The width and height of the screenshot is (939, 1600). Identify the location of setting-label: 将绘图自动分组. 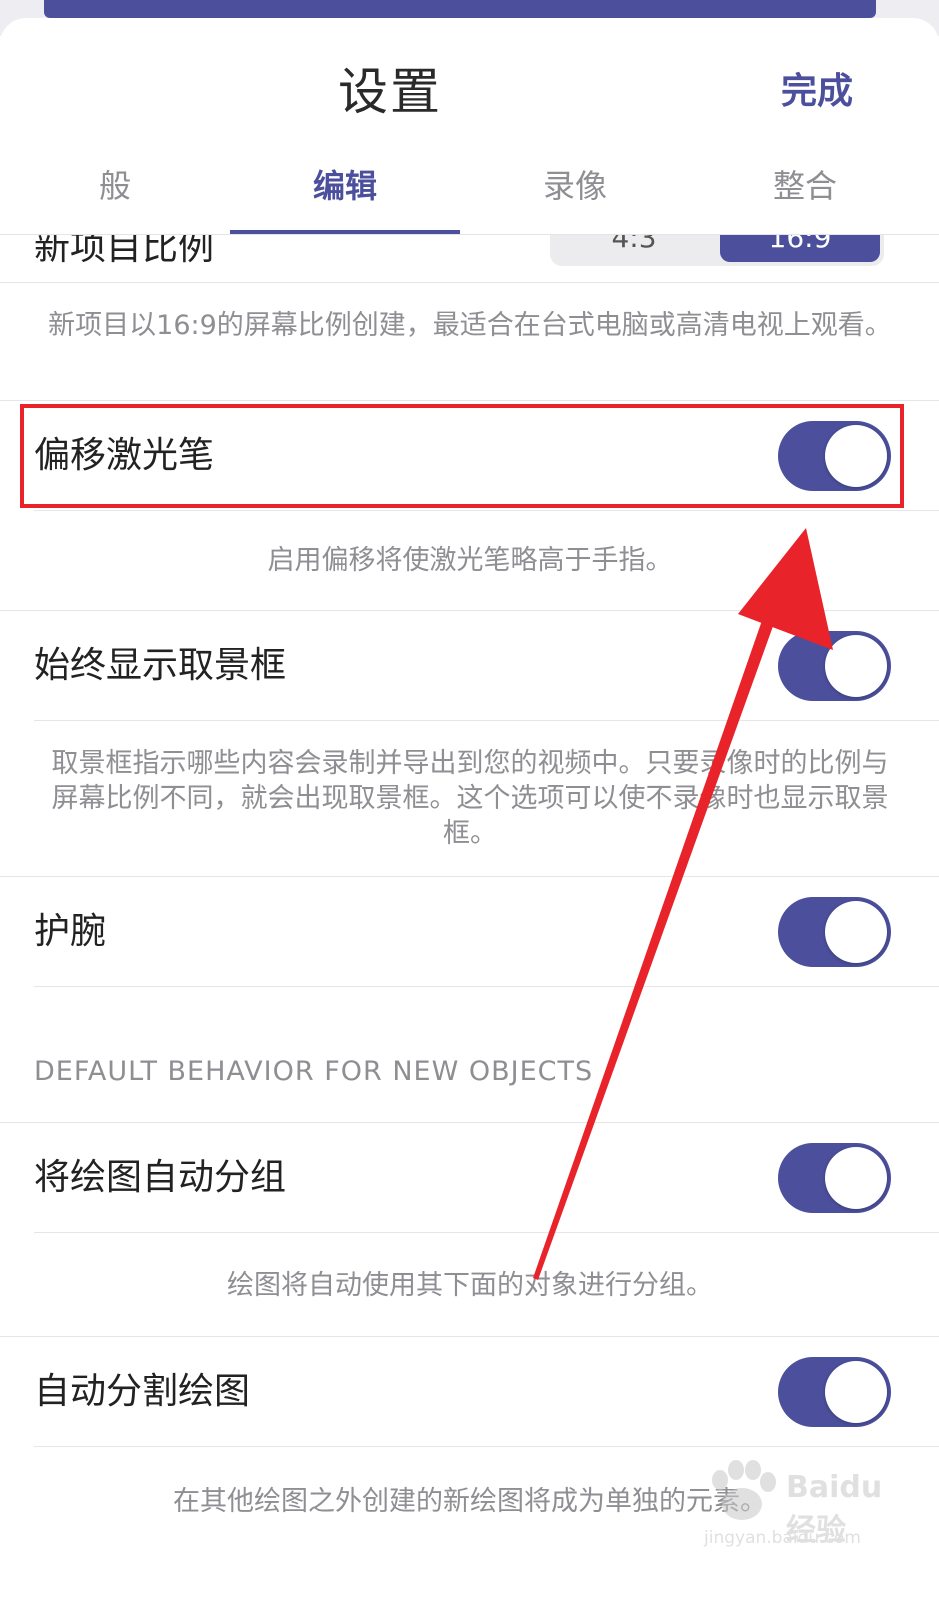
(160, 1177).